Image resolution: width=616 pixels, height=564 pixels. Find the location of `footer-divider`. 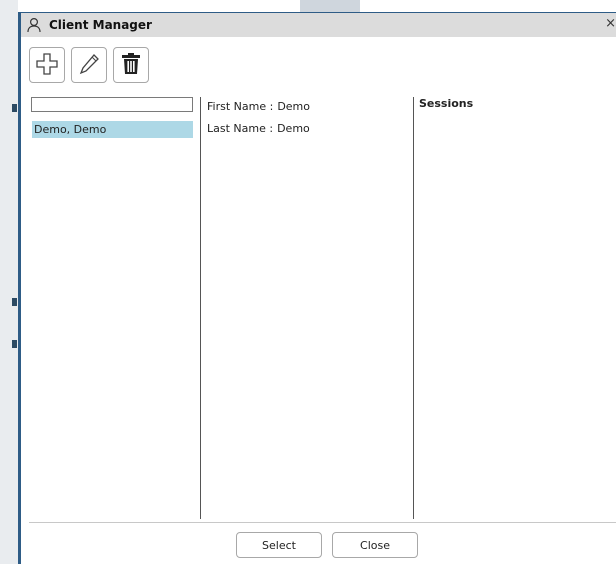

footer-divider is located at coordinates (322, 522).